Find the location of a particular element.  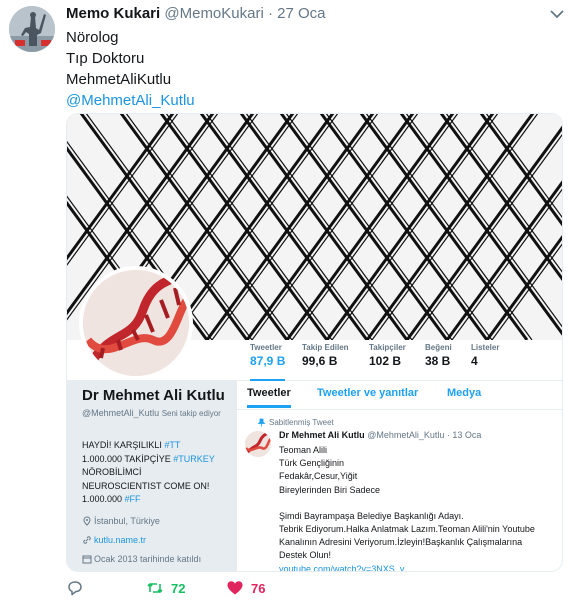

author-name: Memo Kukari is located at coordinates (113, 13).